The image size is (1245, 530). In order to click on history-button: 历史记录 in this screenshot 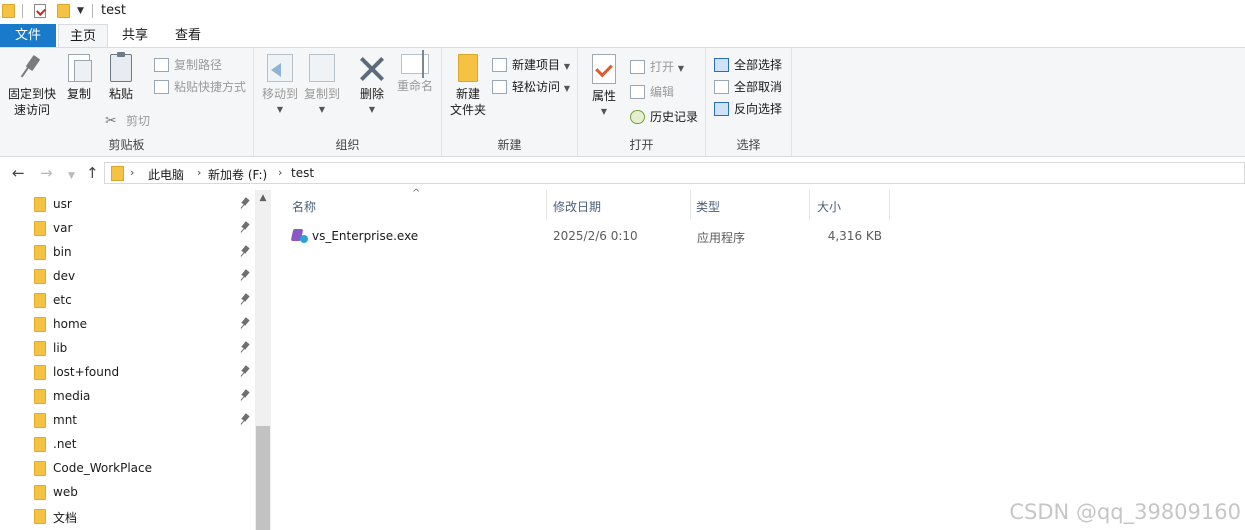, I will do `click(664, 117)`.